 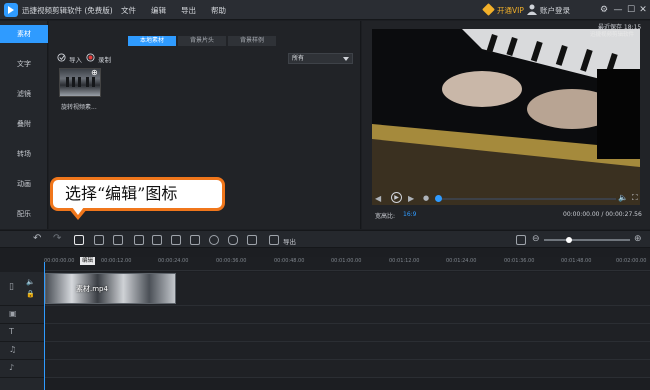 I want to click on tick-label: 00:00:48.00, so click(x=289, y=261).